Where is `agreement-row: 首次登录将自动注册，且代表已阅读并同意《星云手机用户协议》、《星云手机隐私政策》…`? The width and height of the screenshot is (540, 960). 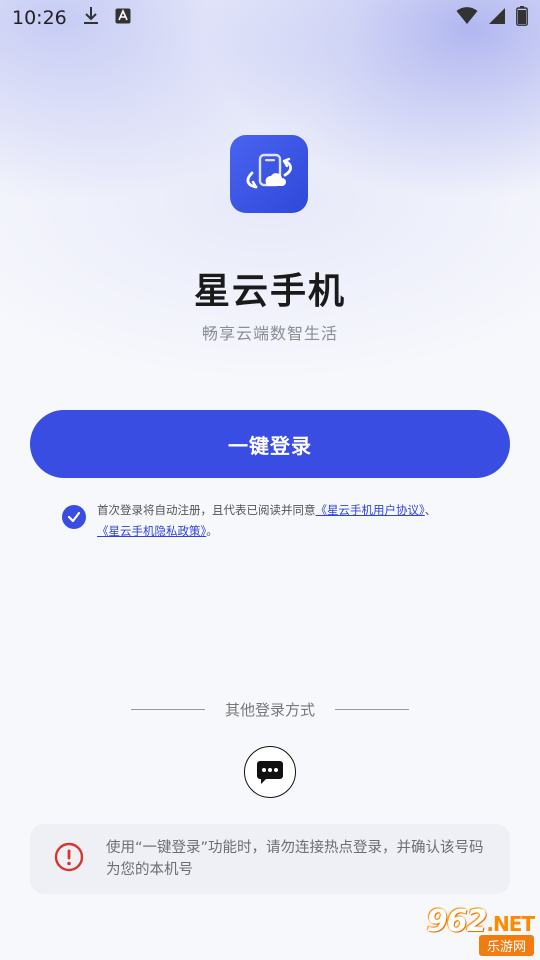 agreement-row: 首次登录将自动注册，且代表已阅读并同意《星云手机用户协议》、《星云手机隐私政策》… is located at coordinates (272, 521).